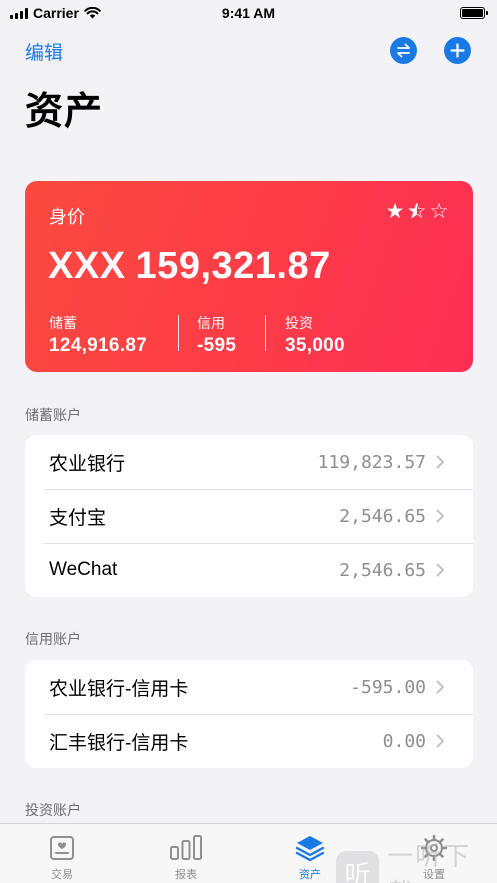 The height and width of the screenshot is (883, 497). I want to click on add-account-button, so click(457, 50).